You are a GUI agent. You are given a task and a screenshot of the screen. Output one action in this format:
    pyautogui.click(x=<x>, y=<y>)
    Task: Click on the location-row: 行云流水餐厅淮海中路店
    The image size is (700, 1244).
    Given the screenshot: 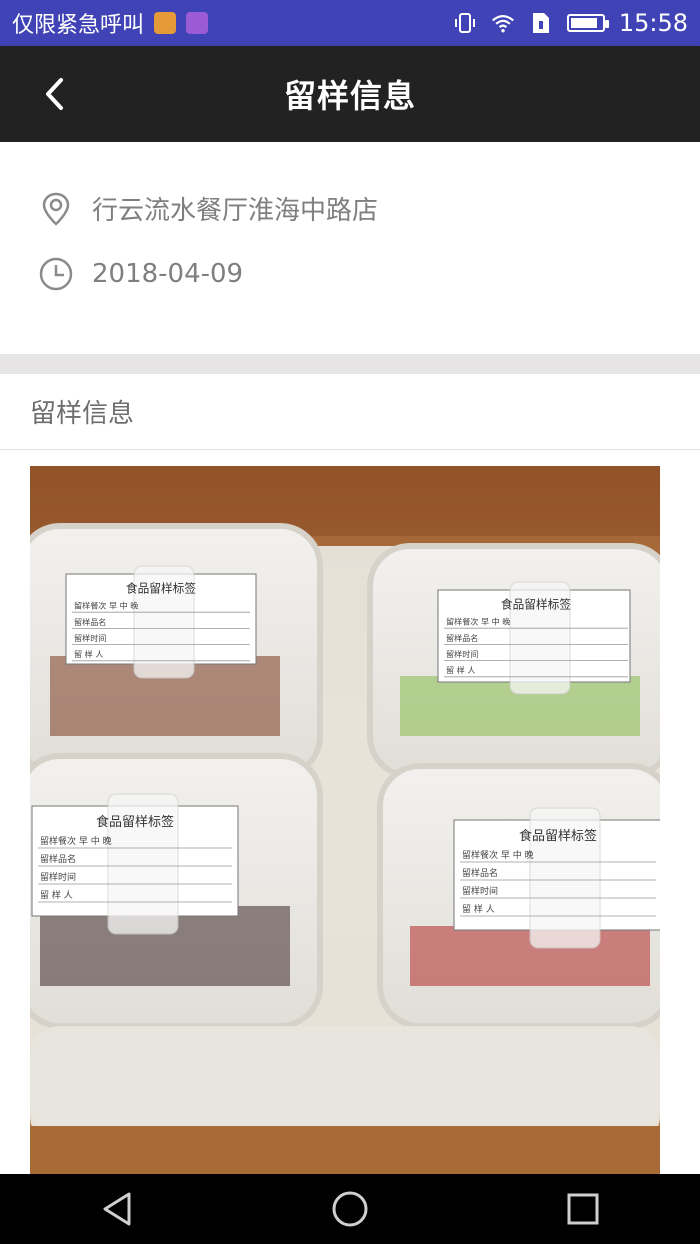 What is the action you would take?
    pyautogui.click(x=208, y=208)
    